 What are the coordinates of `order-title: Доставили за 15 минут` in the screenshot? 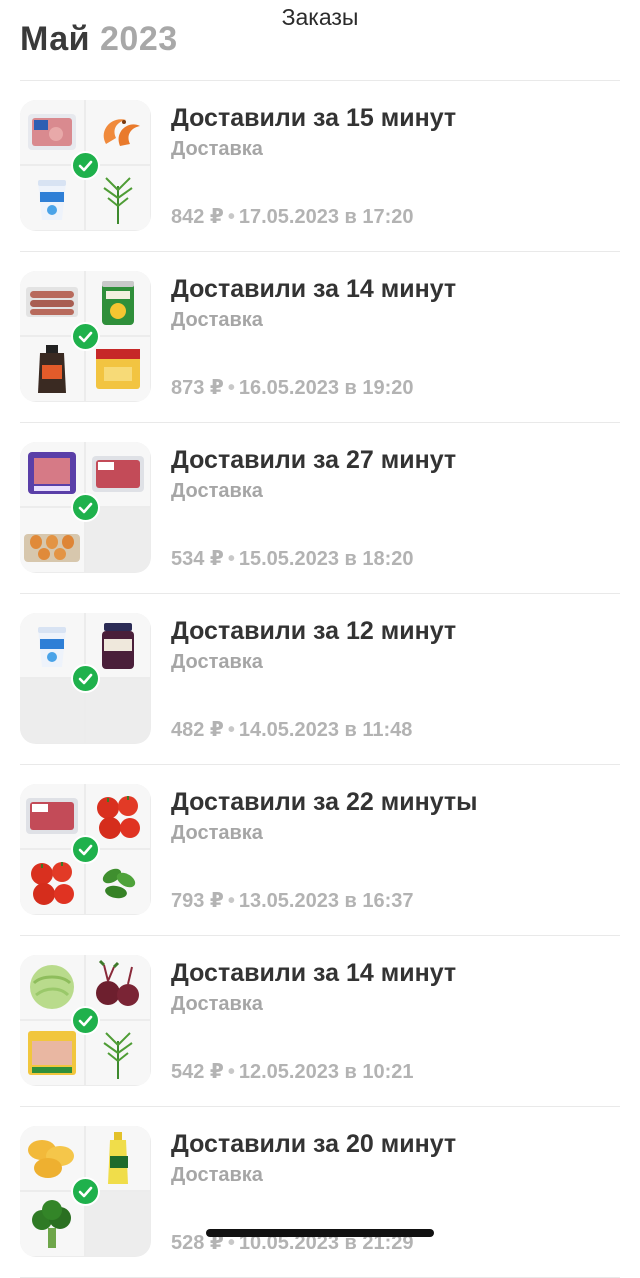 It's located at (314, 118).